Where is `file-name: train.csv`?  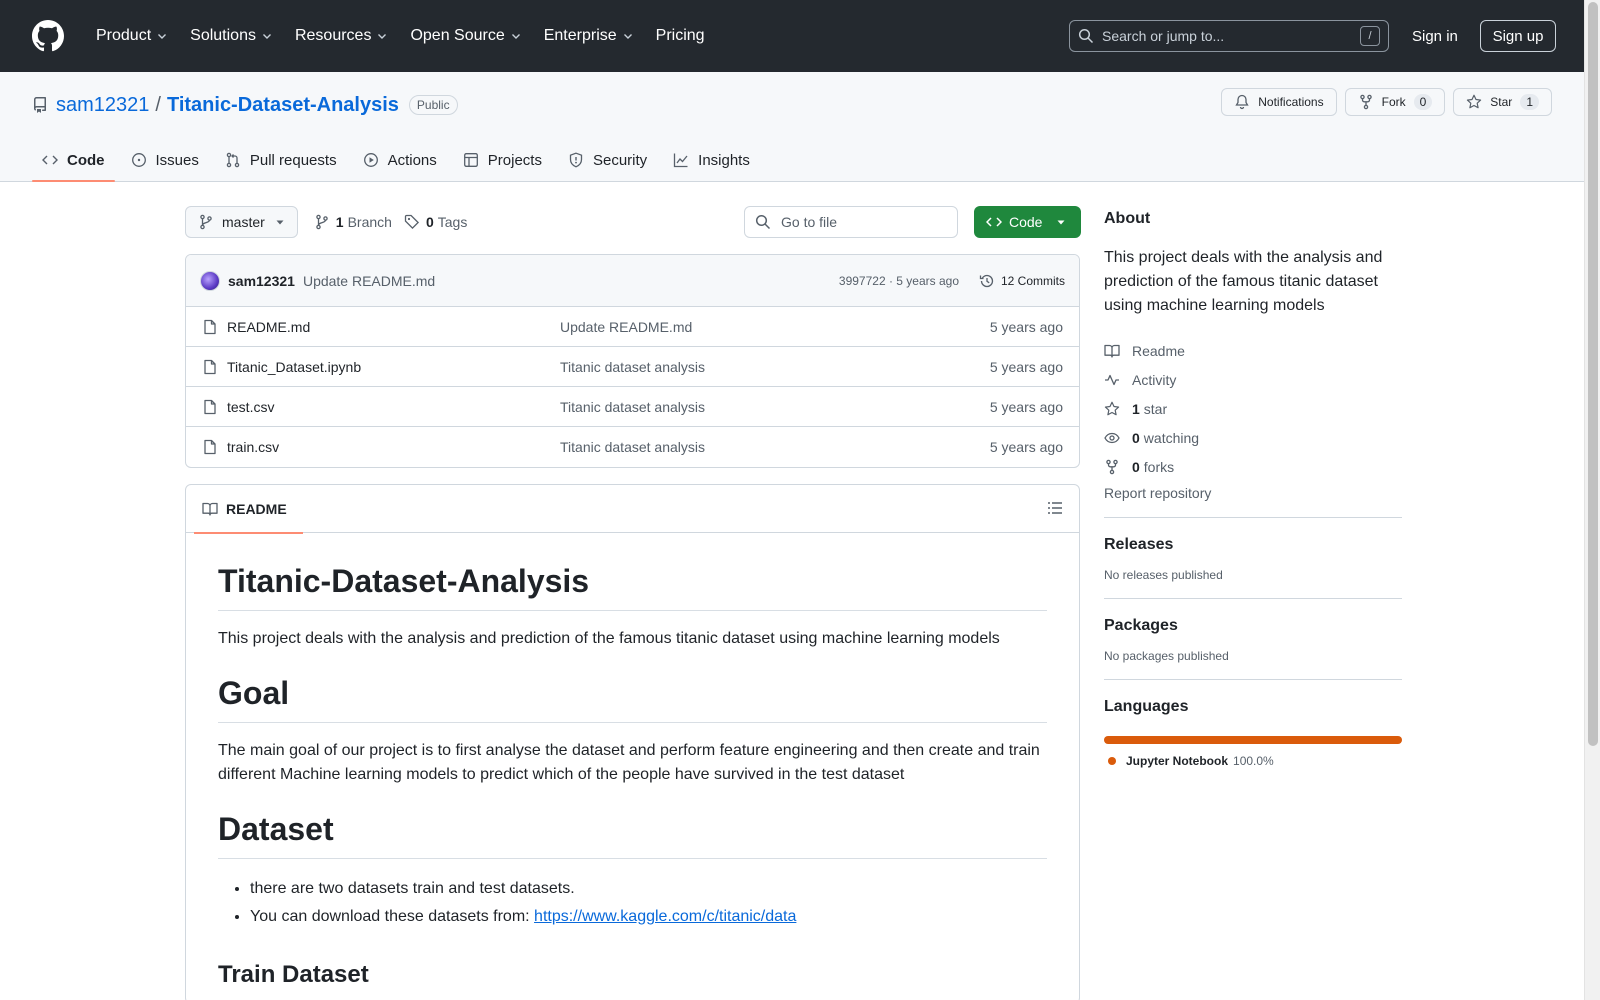
file-name: train.csv is located at coordinates (253, 447).